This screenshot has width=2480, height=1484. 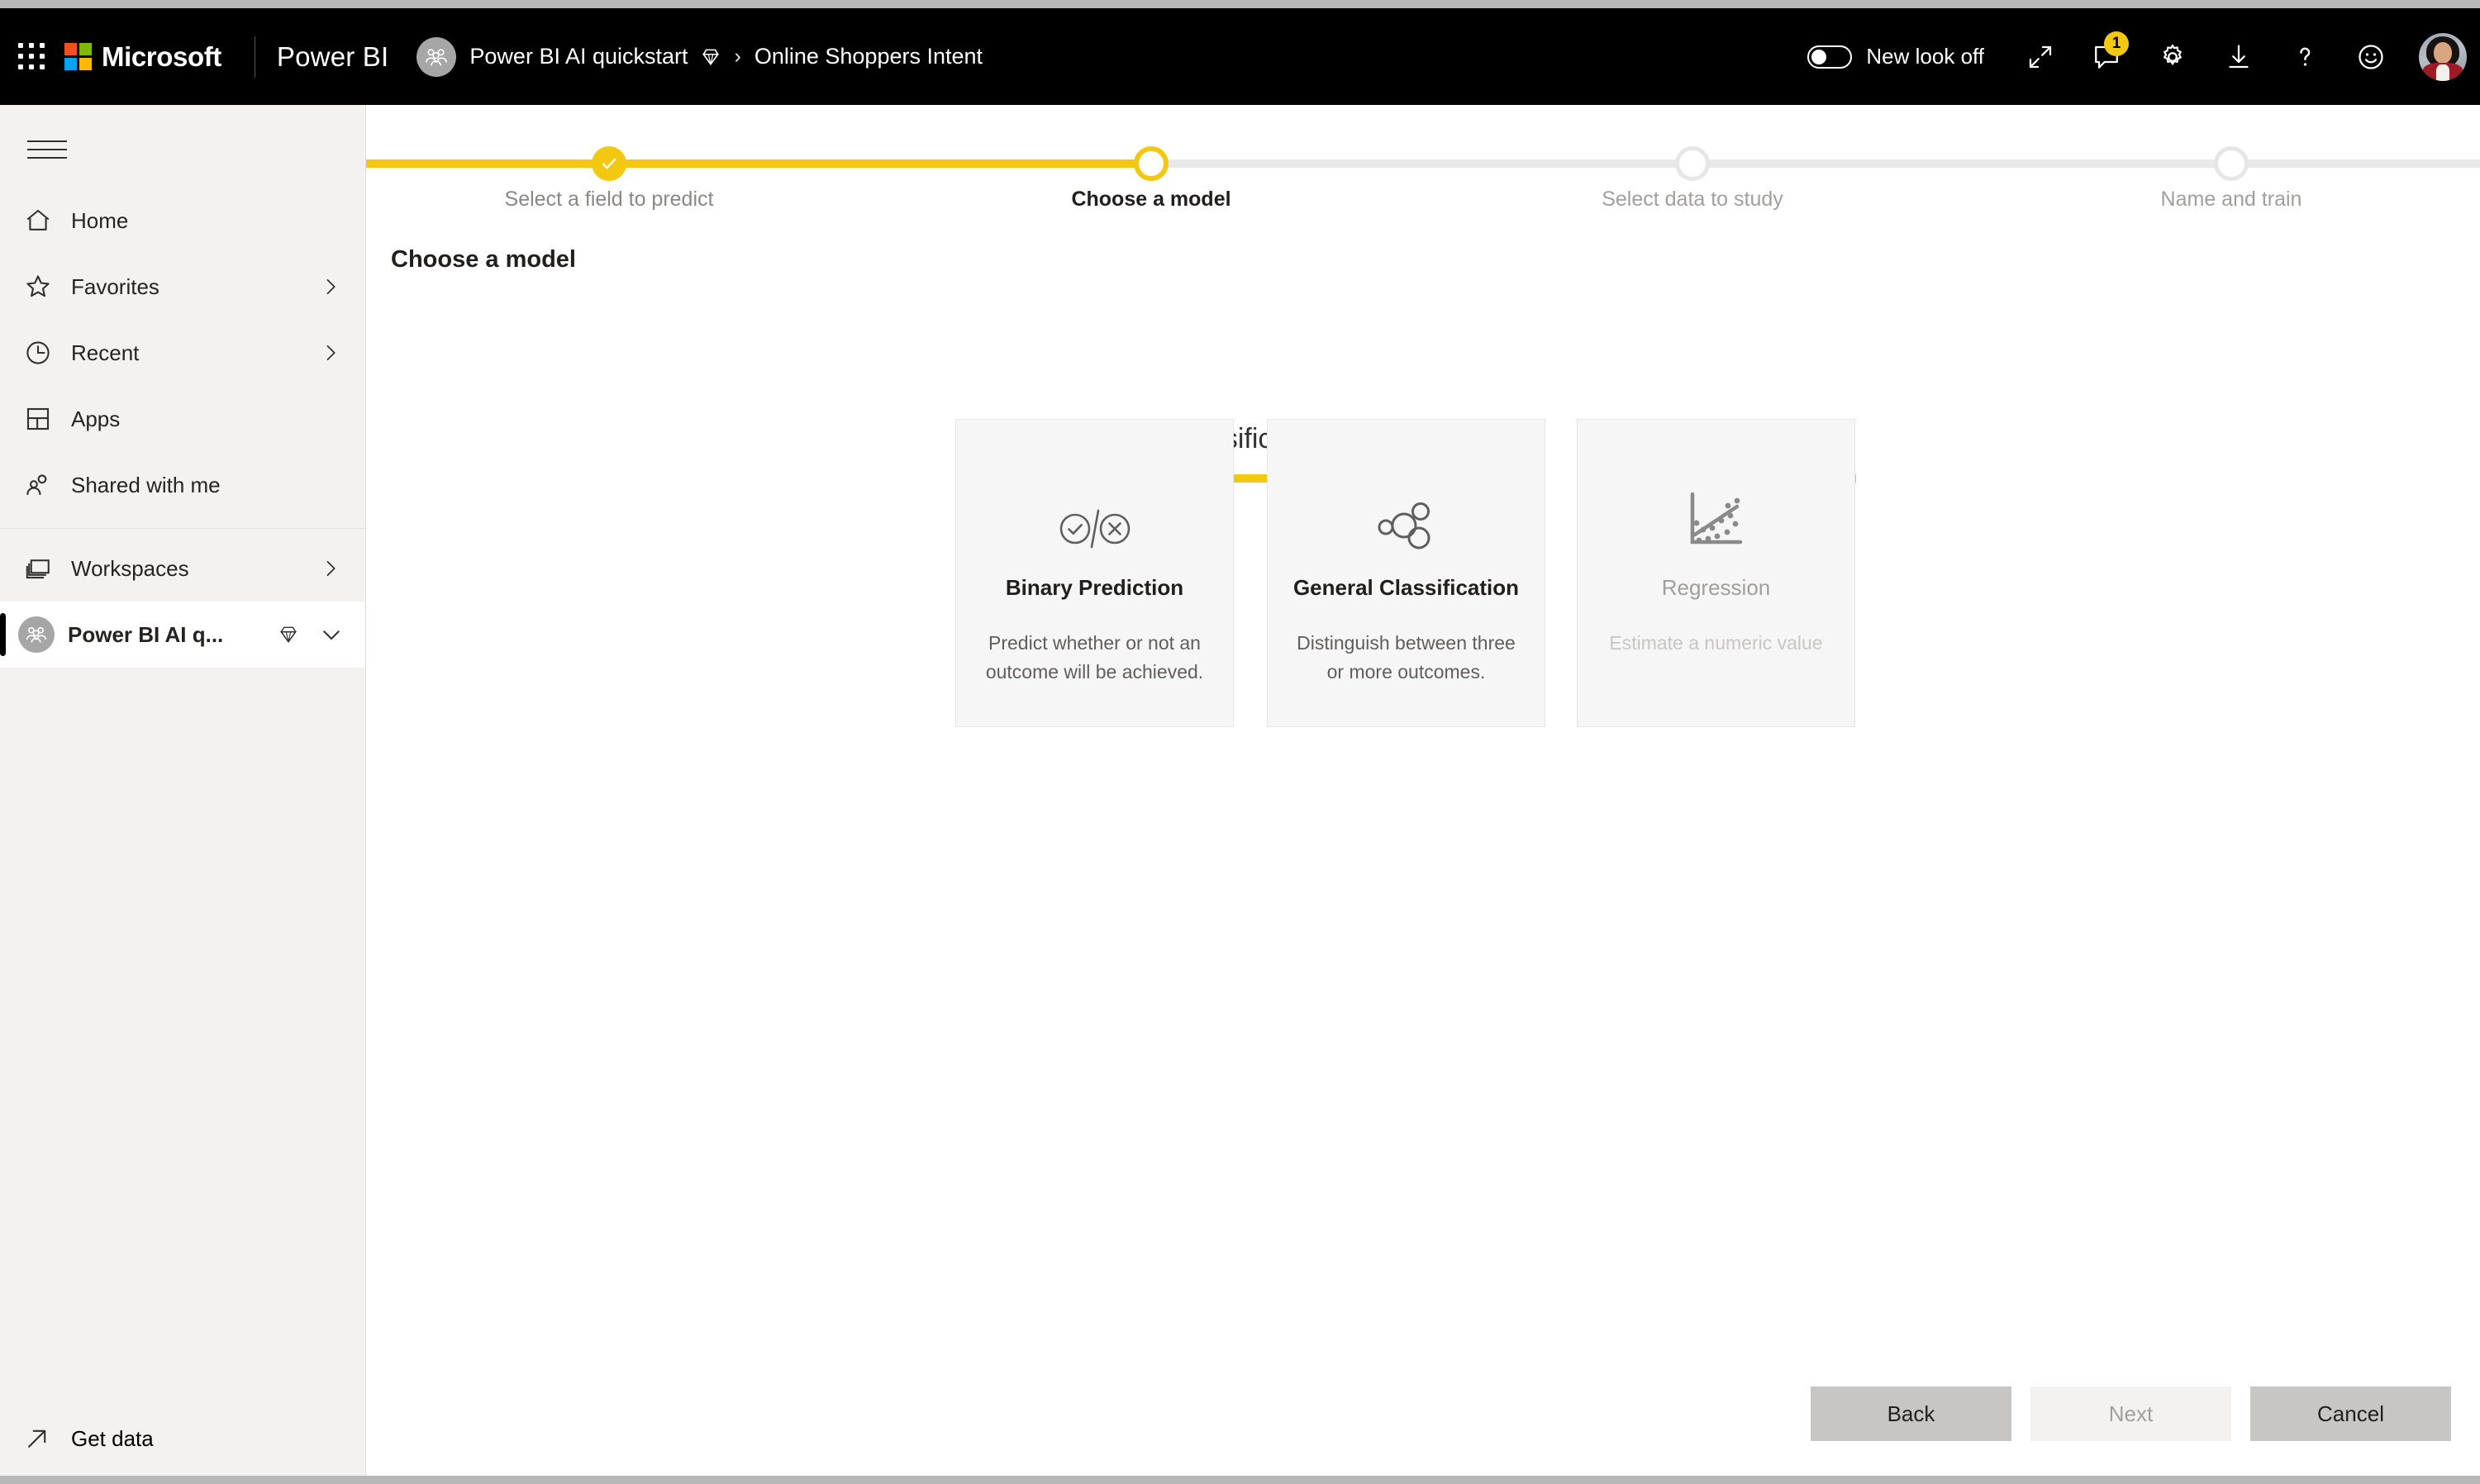 What do you see at coordinates (41, 485) in the screenshot?
I see `people-shared-icon` at bounding box center [41, 485].